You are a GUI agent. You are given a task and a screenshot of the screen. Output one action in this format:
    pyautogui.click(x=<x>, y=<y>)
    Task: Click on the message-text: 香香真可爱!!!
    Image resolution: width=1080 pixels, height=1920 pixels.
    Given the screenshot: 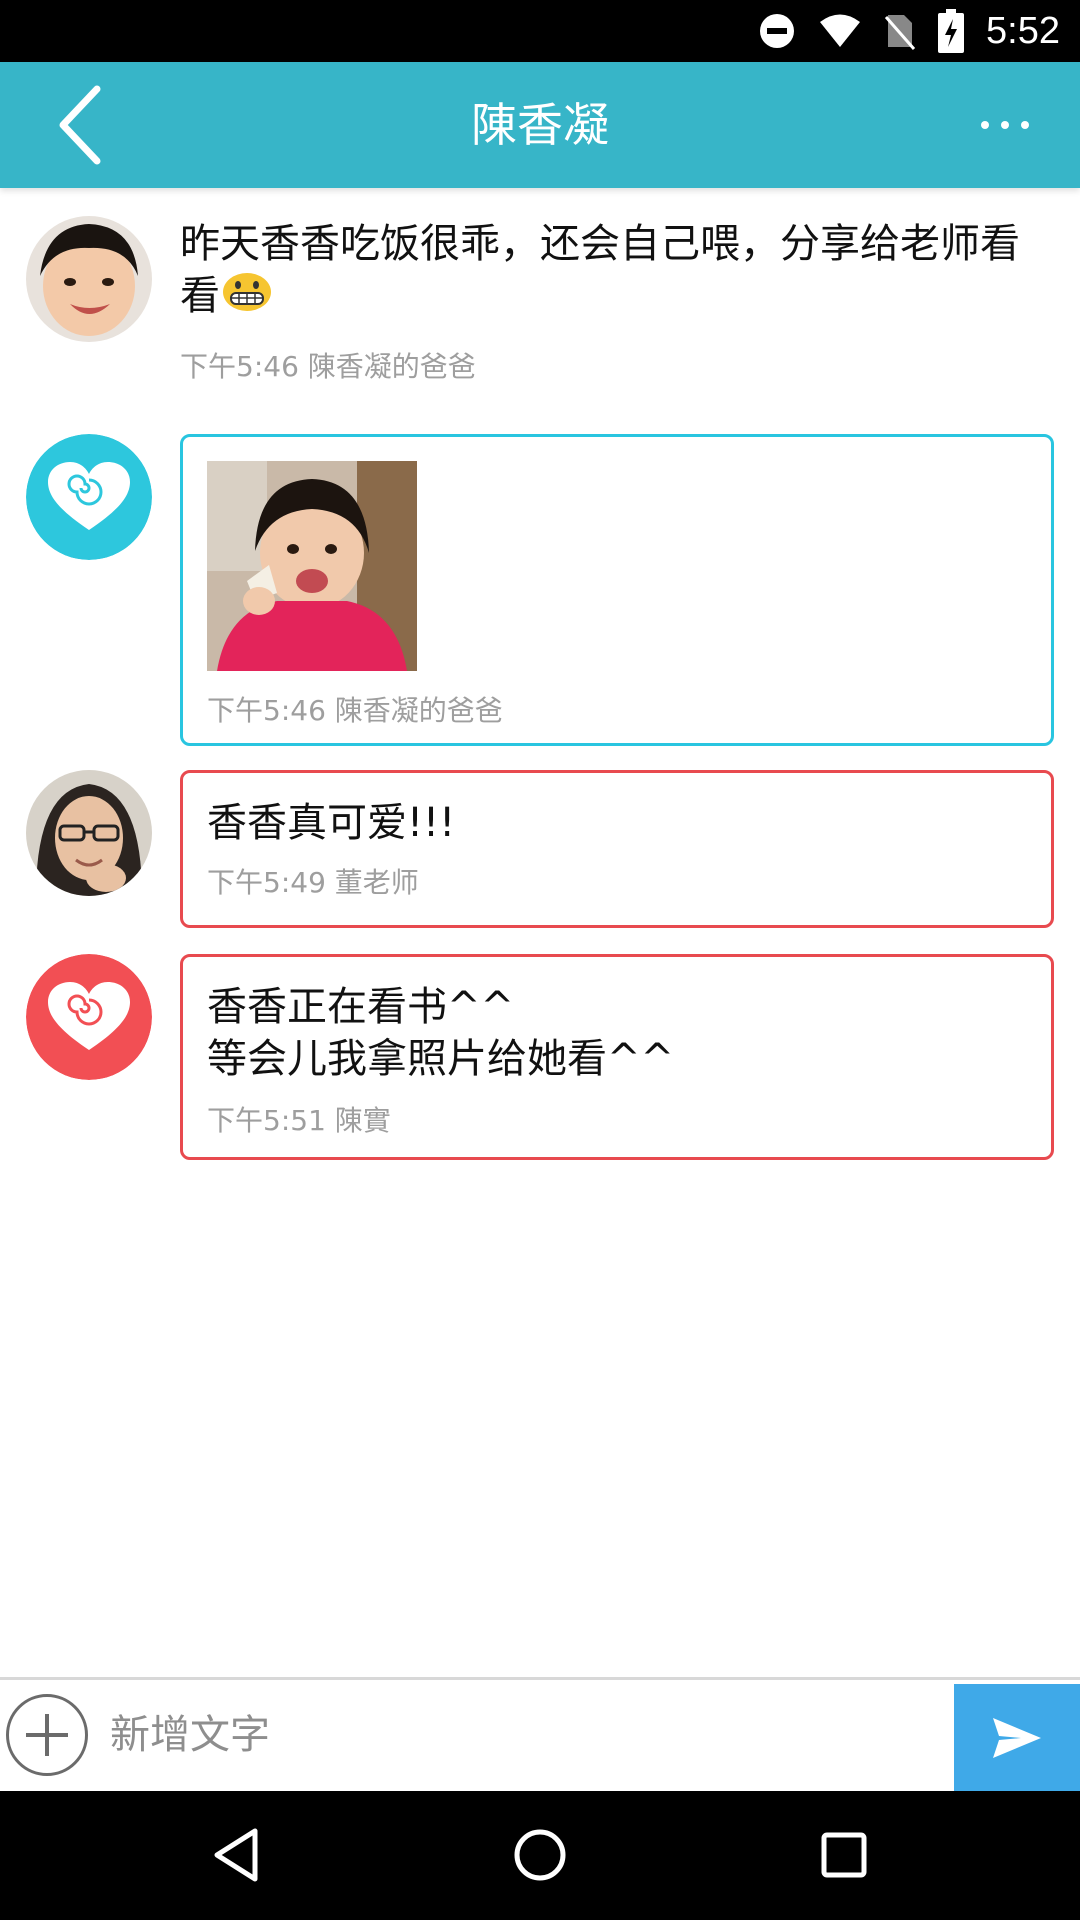 What is the action you would take?
    pyautogui.click(x=331, y=823)
    